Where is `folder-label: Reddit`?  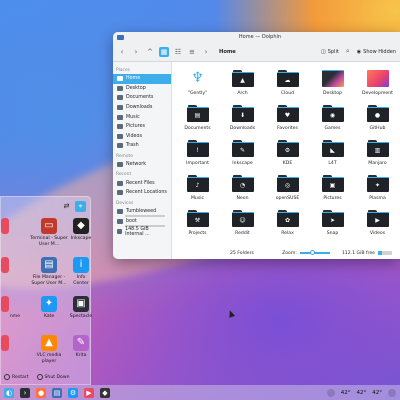 folder-label: Reddit is located at coordinates (242, 233).